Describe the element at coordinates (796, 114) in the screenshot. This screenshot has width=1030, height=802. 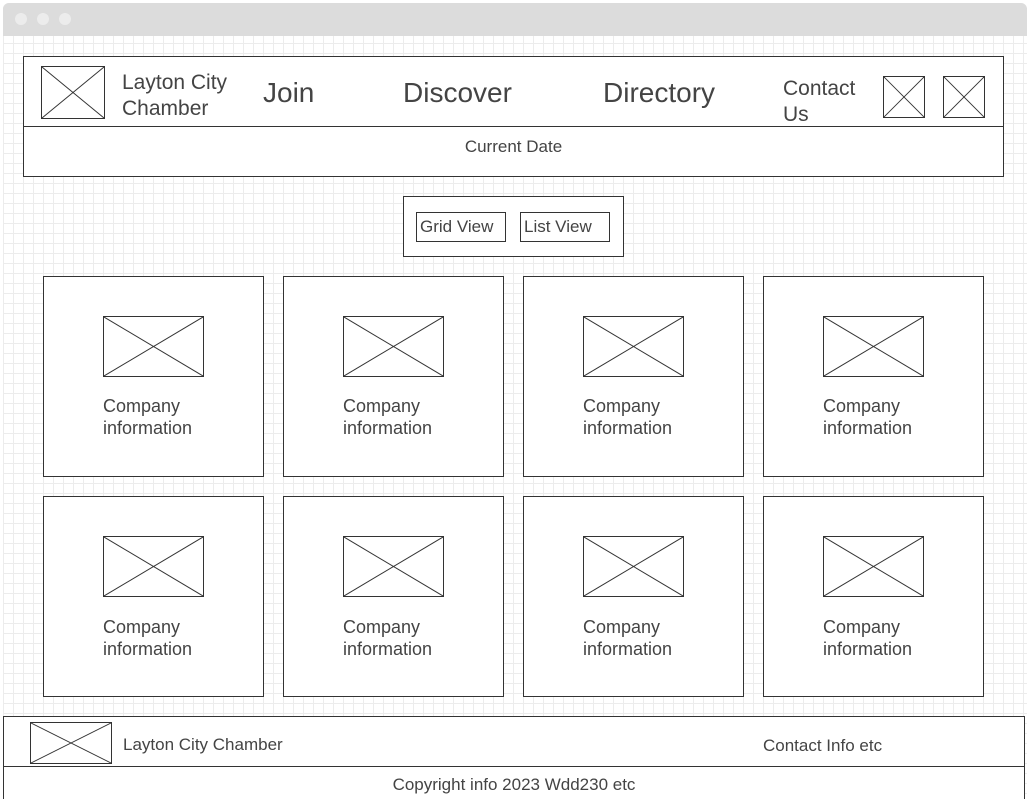
I see `contact-line2: Us` at that location.